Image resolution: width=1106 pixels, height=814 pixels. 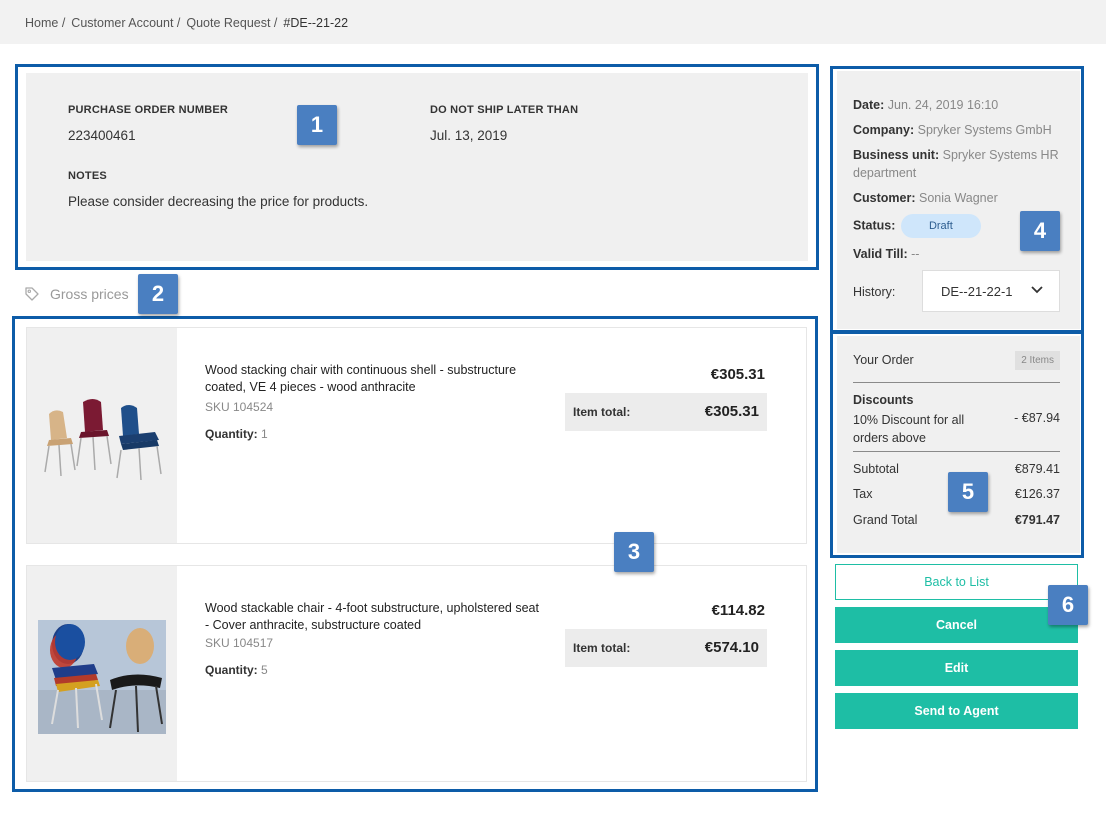 I want to click on gross-prices-indicator: Gross prices, so click(x=76, y=294).